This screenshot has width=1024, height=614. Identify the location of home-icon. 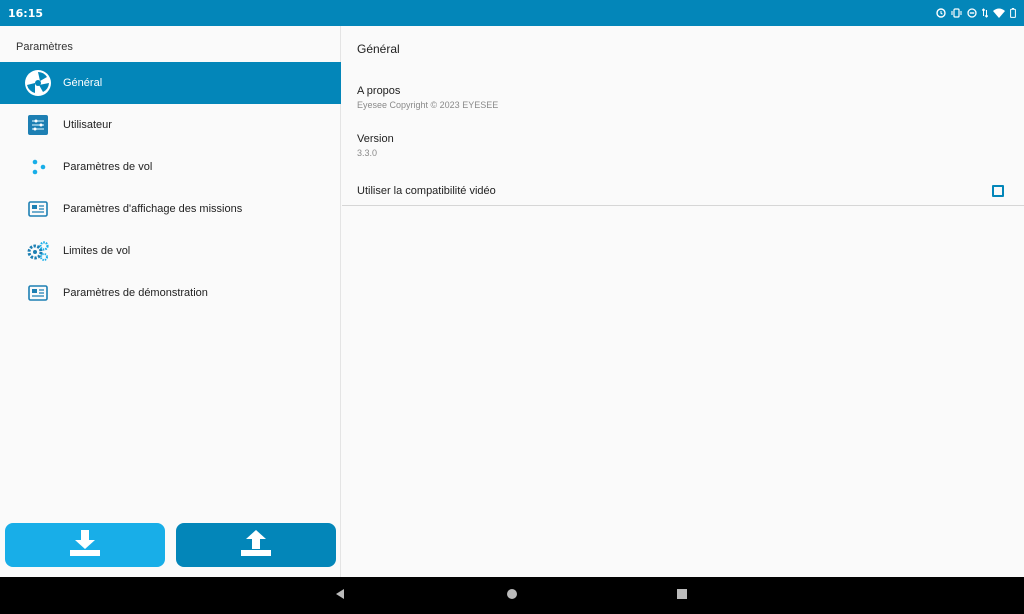
(512, 596).